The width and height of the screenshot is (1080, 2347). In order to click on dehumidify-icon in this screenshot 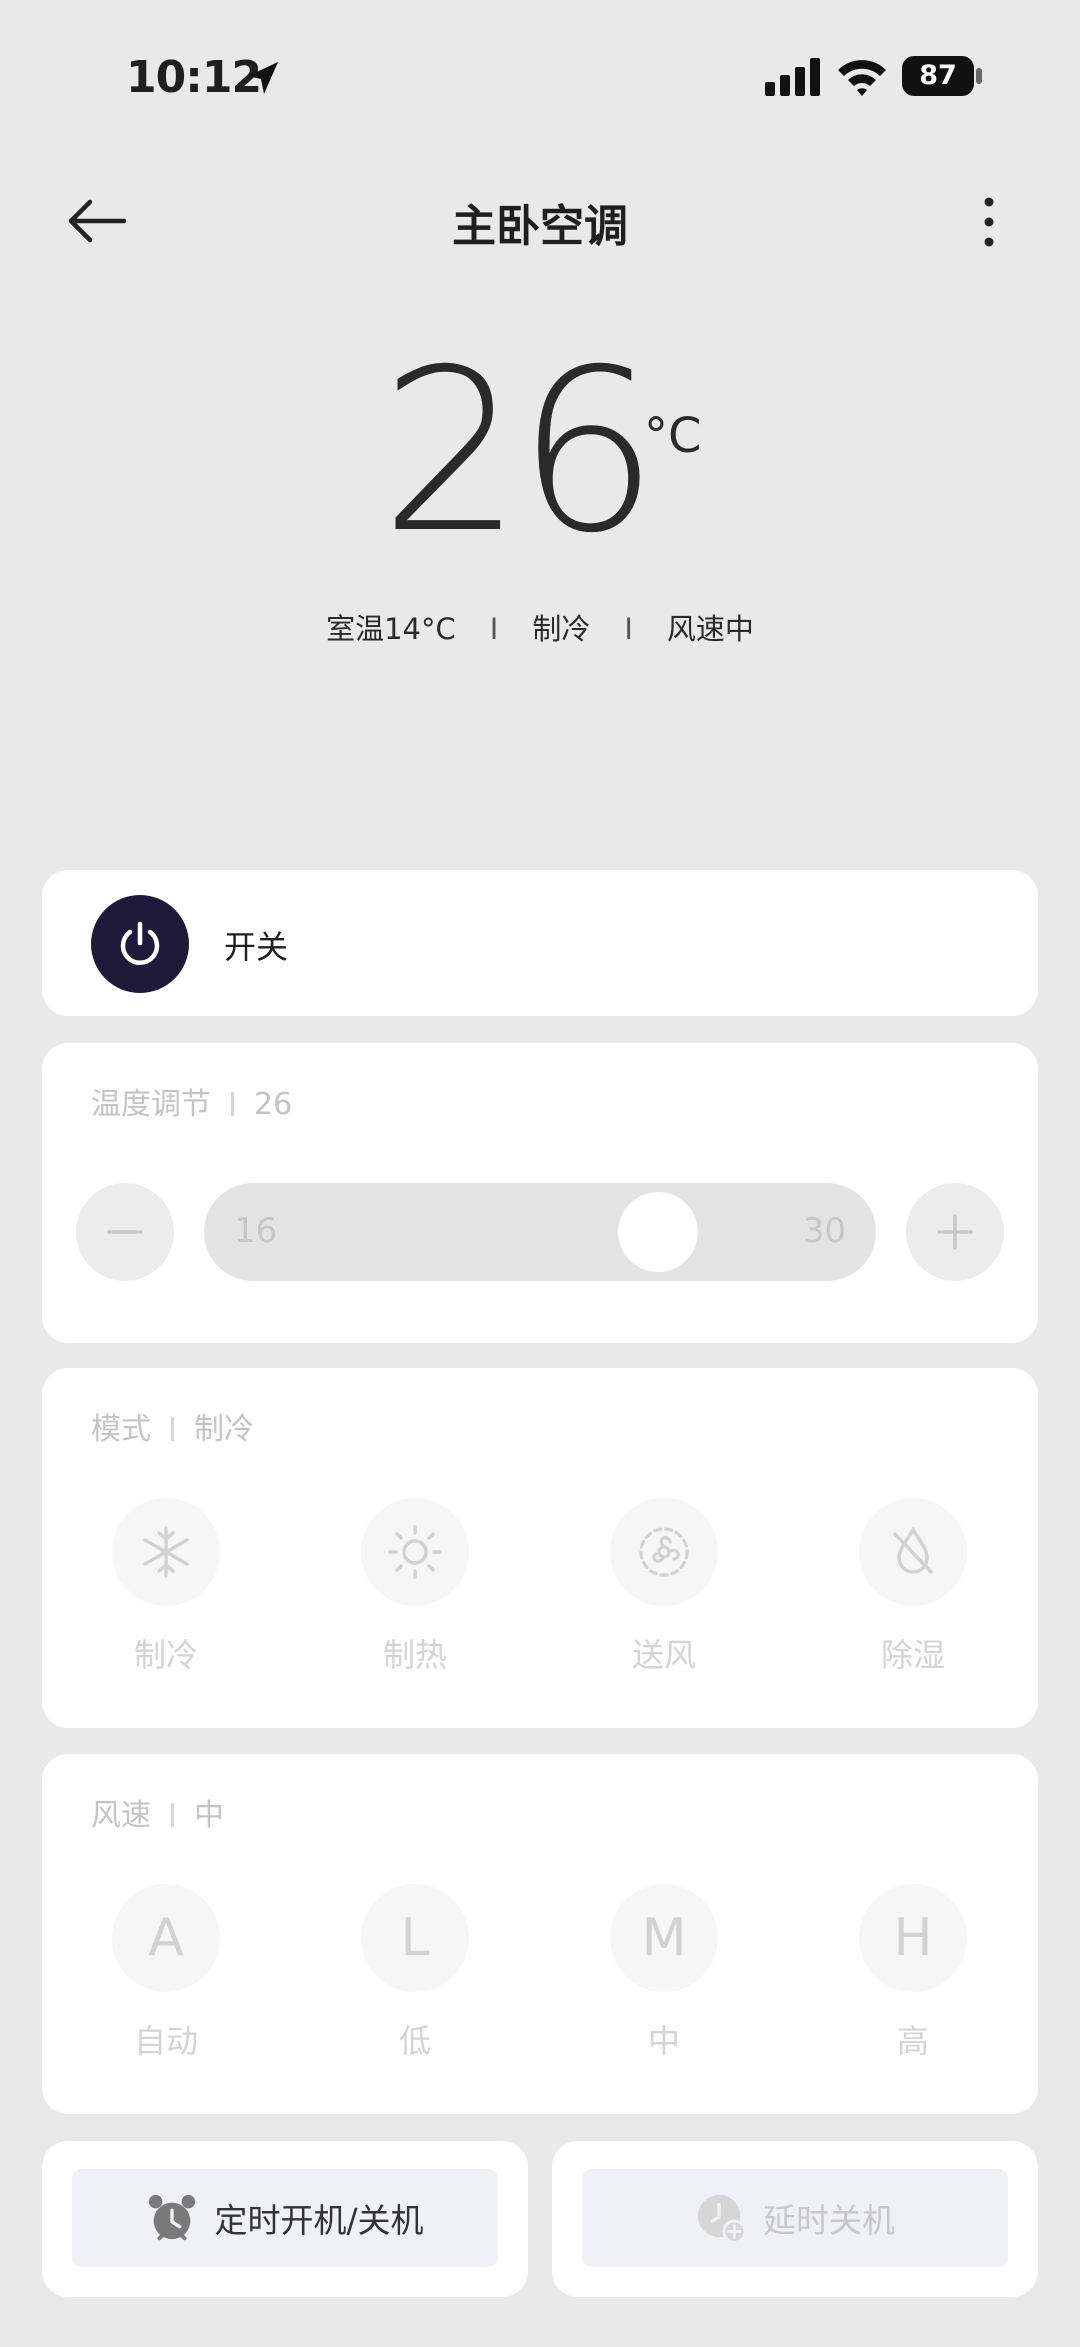, I will do `click(913, 1550)`.